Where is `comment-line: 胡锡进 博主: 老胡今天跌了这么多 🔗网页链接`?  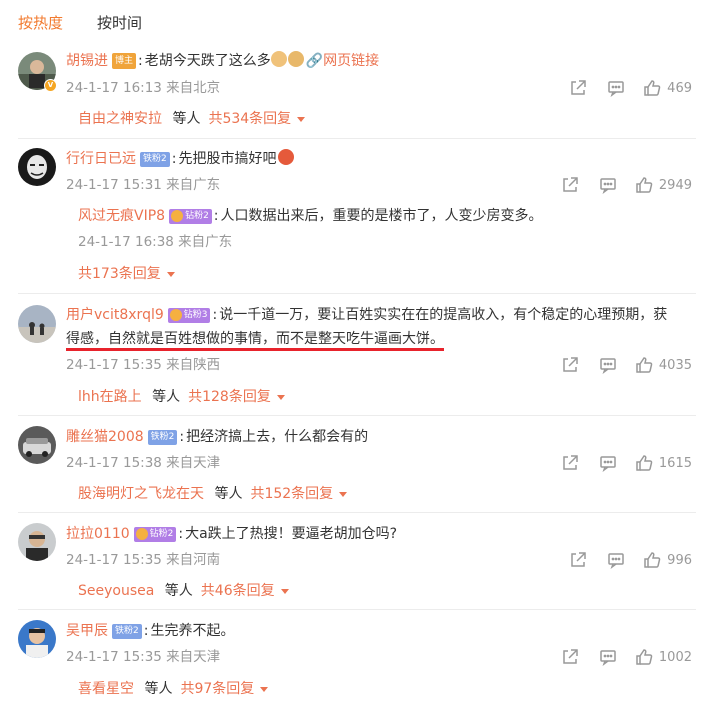 comment-line: 胡锡进 博主: 老胡今天跌了这么多 🔗网页链接 is located at coordinates (223, 60).